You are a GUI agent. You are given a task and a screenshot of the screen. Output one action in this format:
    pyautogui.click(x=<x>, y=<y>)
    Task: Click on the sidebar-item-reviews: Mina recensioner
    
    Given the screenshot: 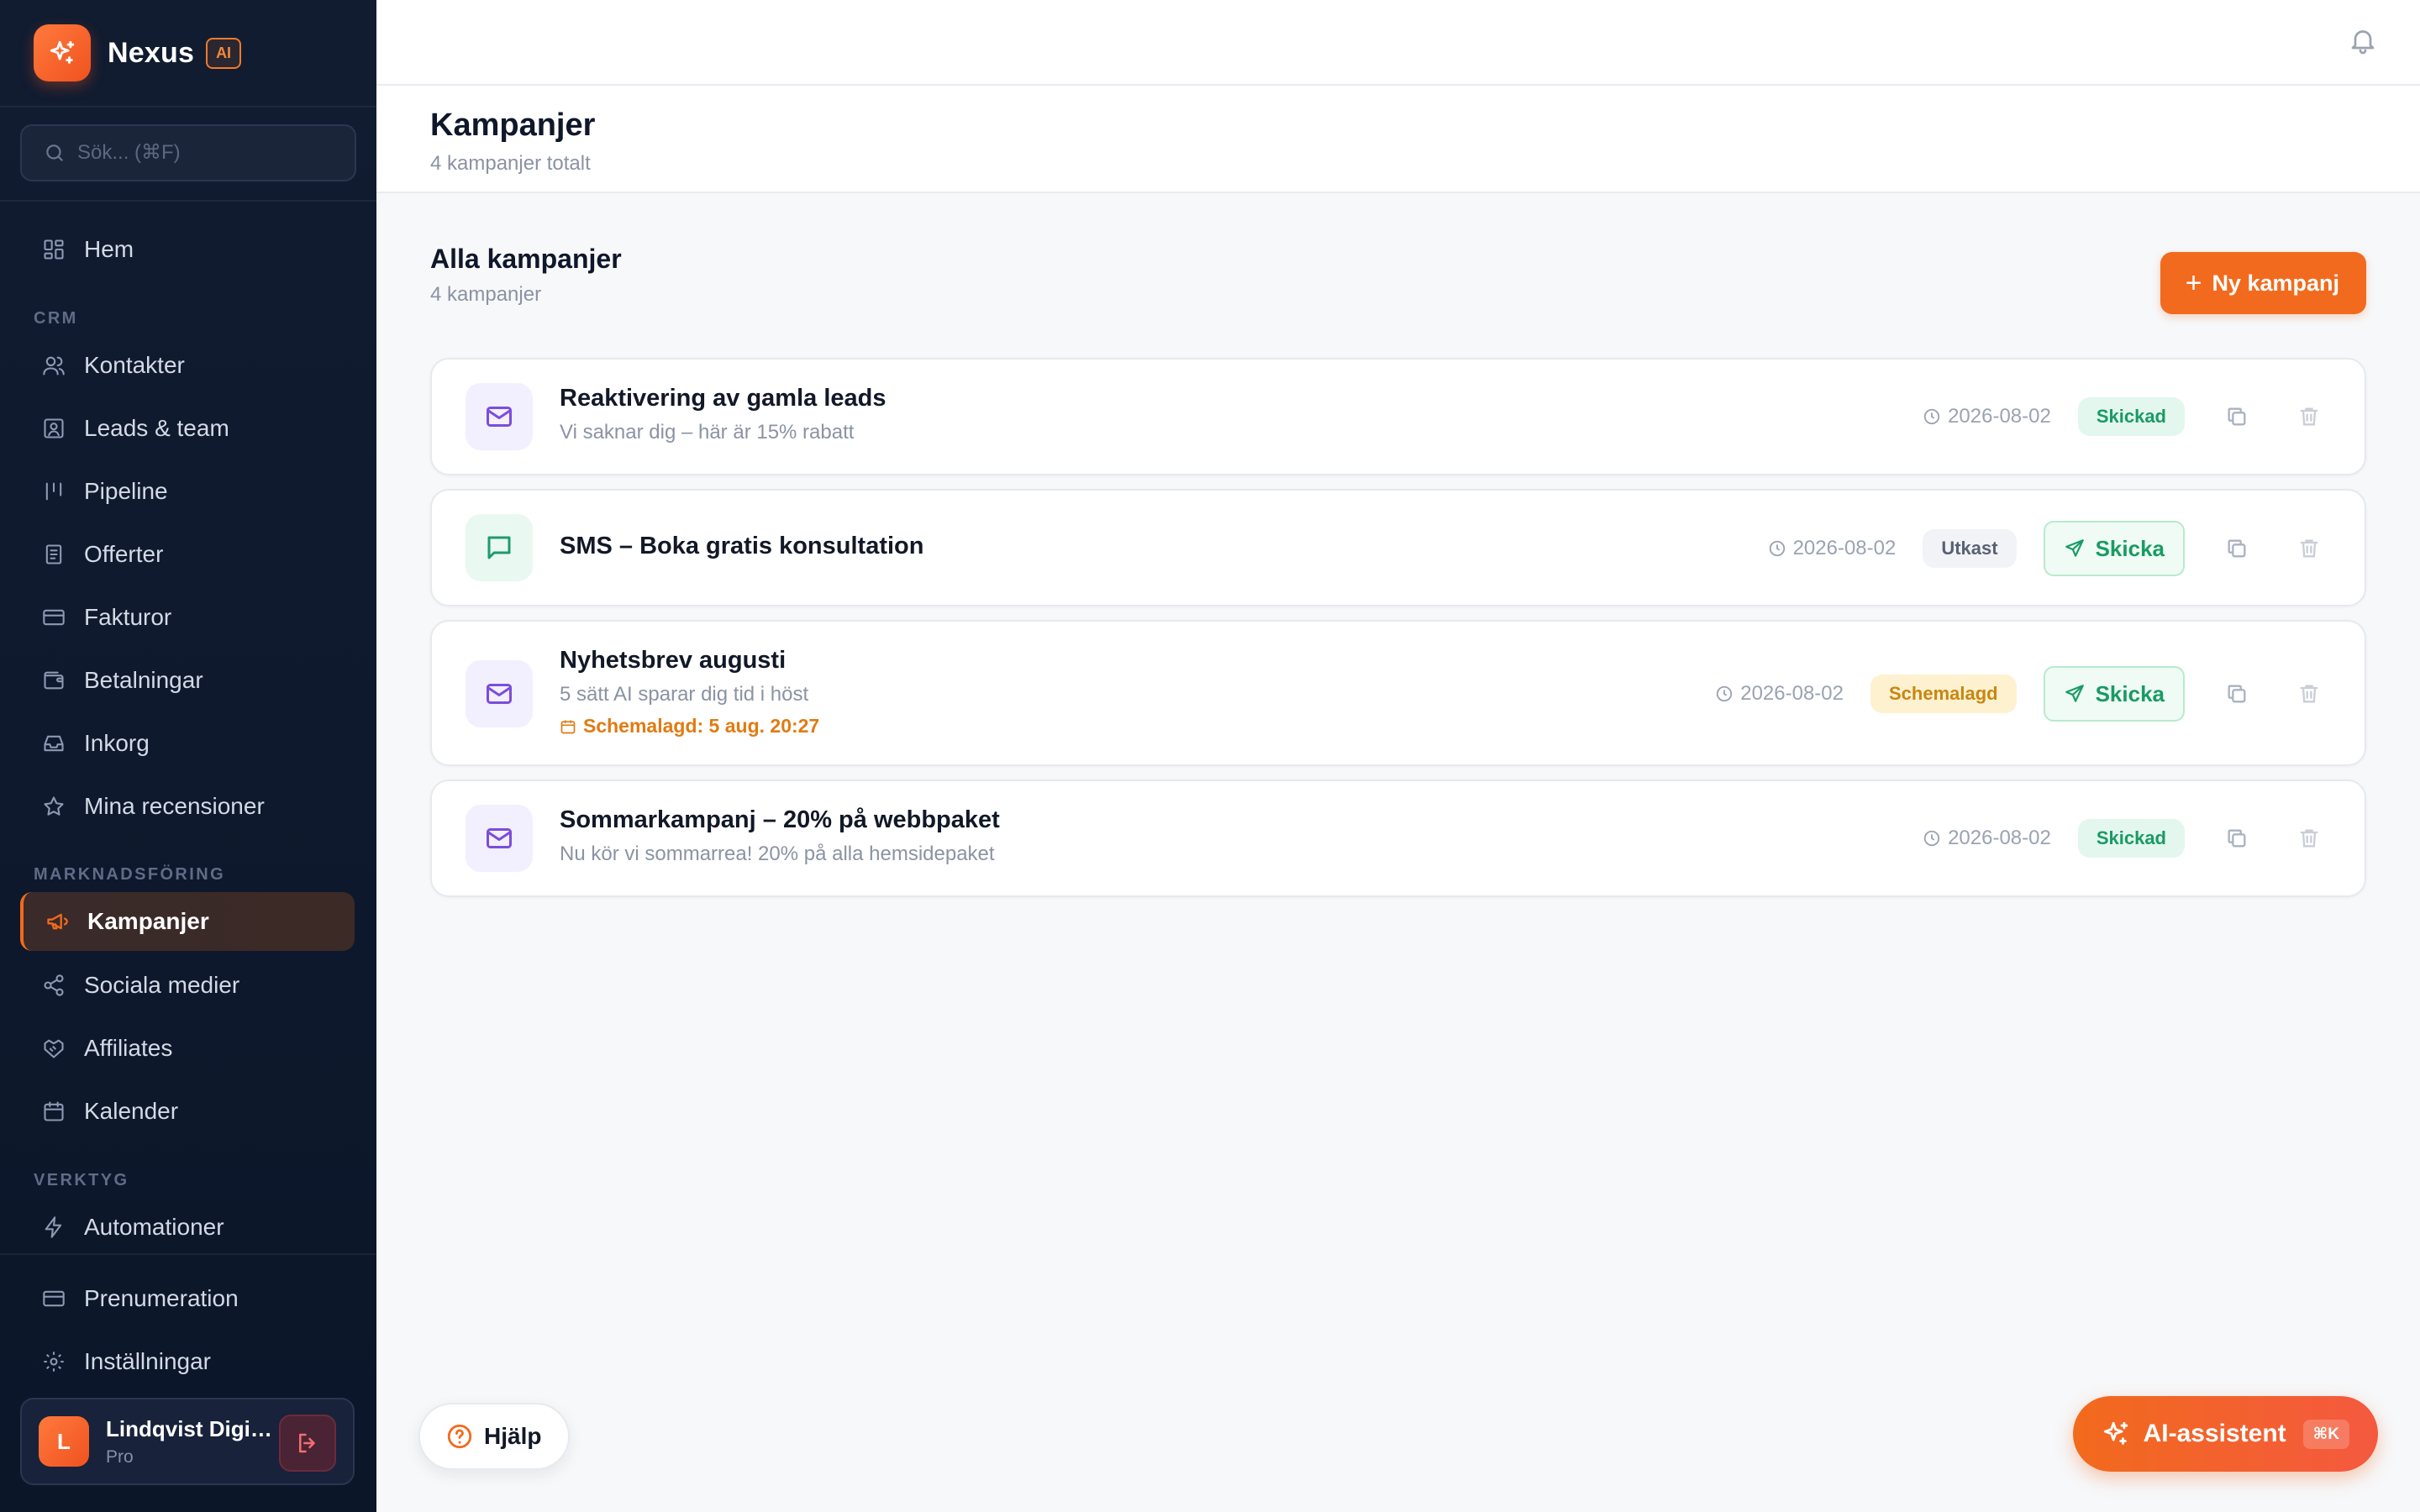 What is the action you would take?
    pyautogui.click(x=187, y=806)
    